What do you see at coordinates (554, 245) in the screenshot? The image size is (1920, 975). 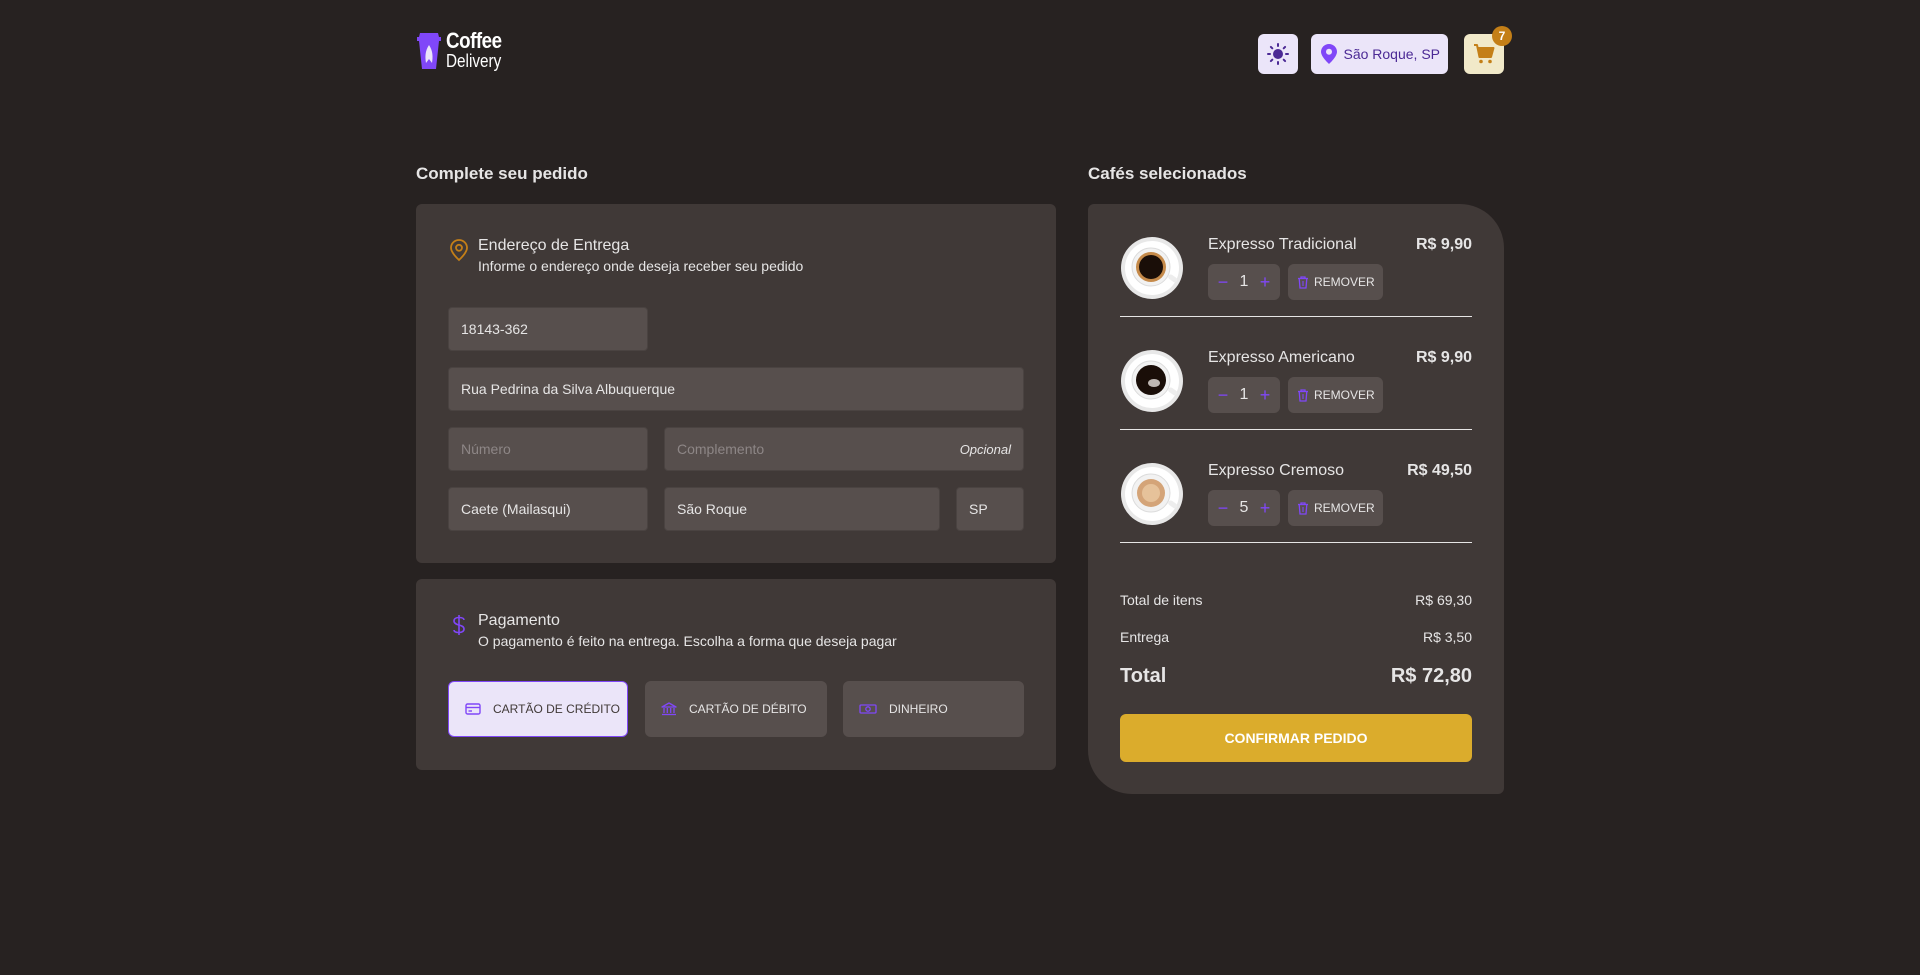 I see `address-title: Endereço de Entrega` at bounding box center [554, 245].